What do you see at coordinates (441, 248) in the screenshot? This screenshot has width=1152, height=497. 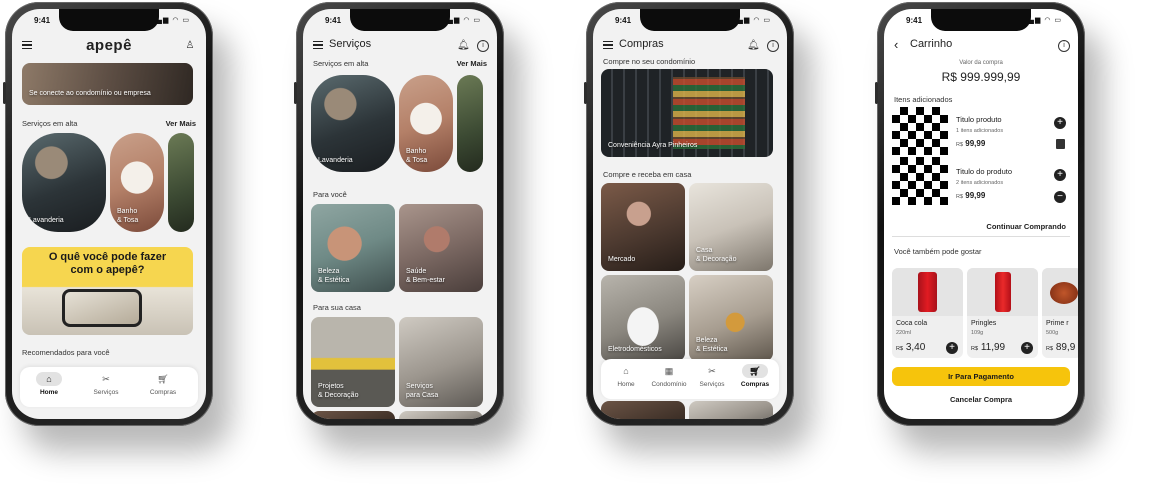 I see `category-card-health: Saúde & Bem-estar` at bounding box center [441, 248].